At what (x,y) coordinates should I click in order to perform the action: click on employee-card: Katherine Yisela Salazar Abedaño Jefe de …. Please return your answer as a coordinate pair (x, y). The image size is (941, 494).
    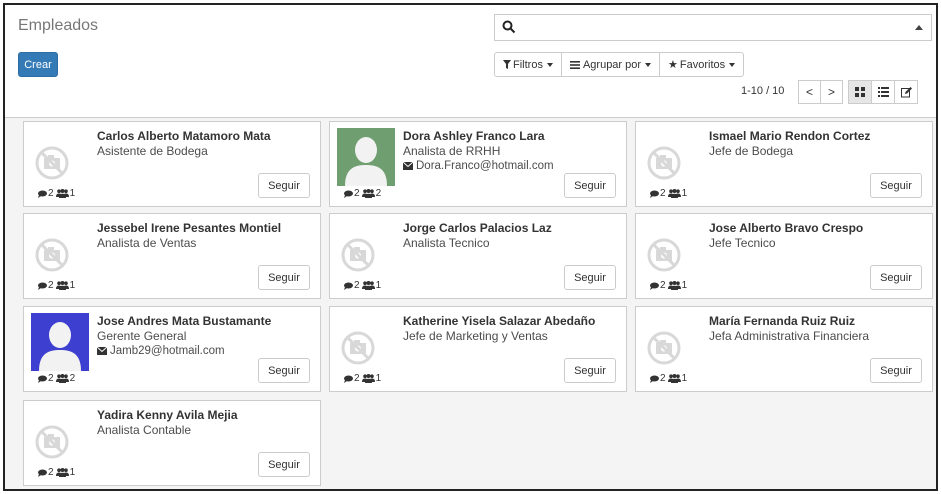
    Looking at the image, I should click on (478, 349).